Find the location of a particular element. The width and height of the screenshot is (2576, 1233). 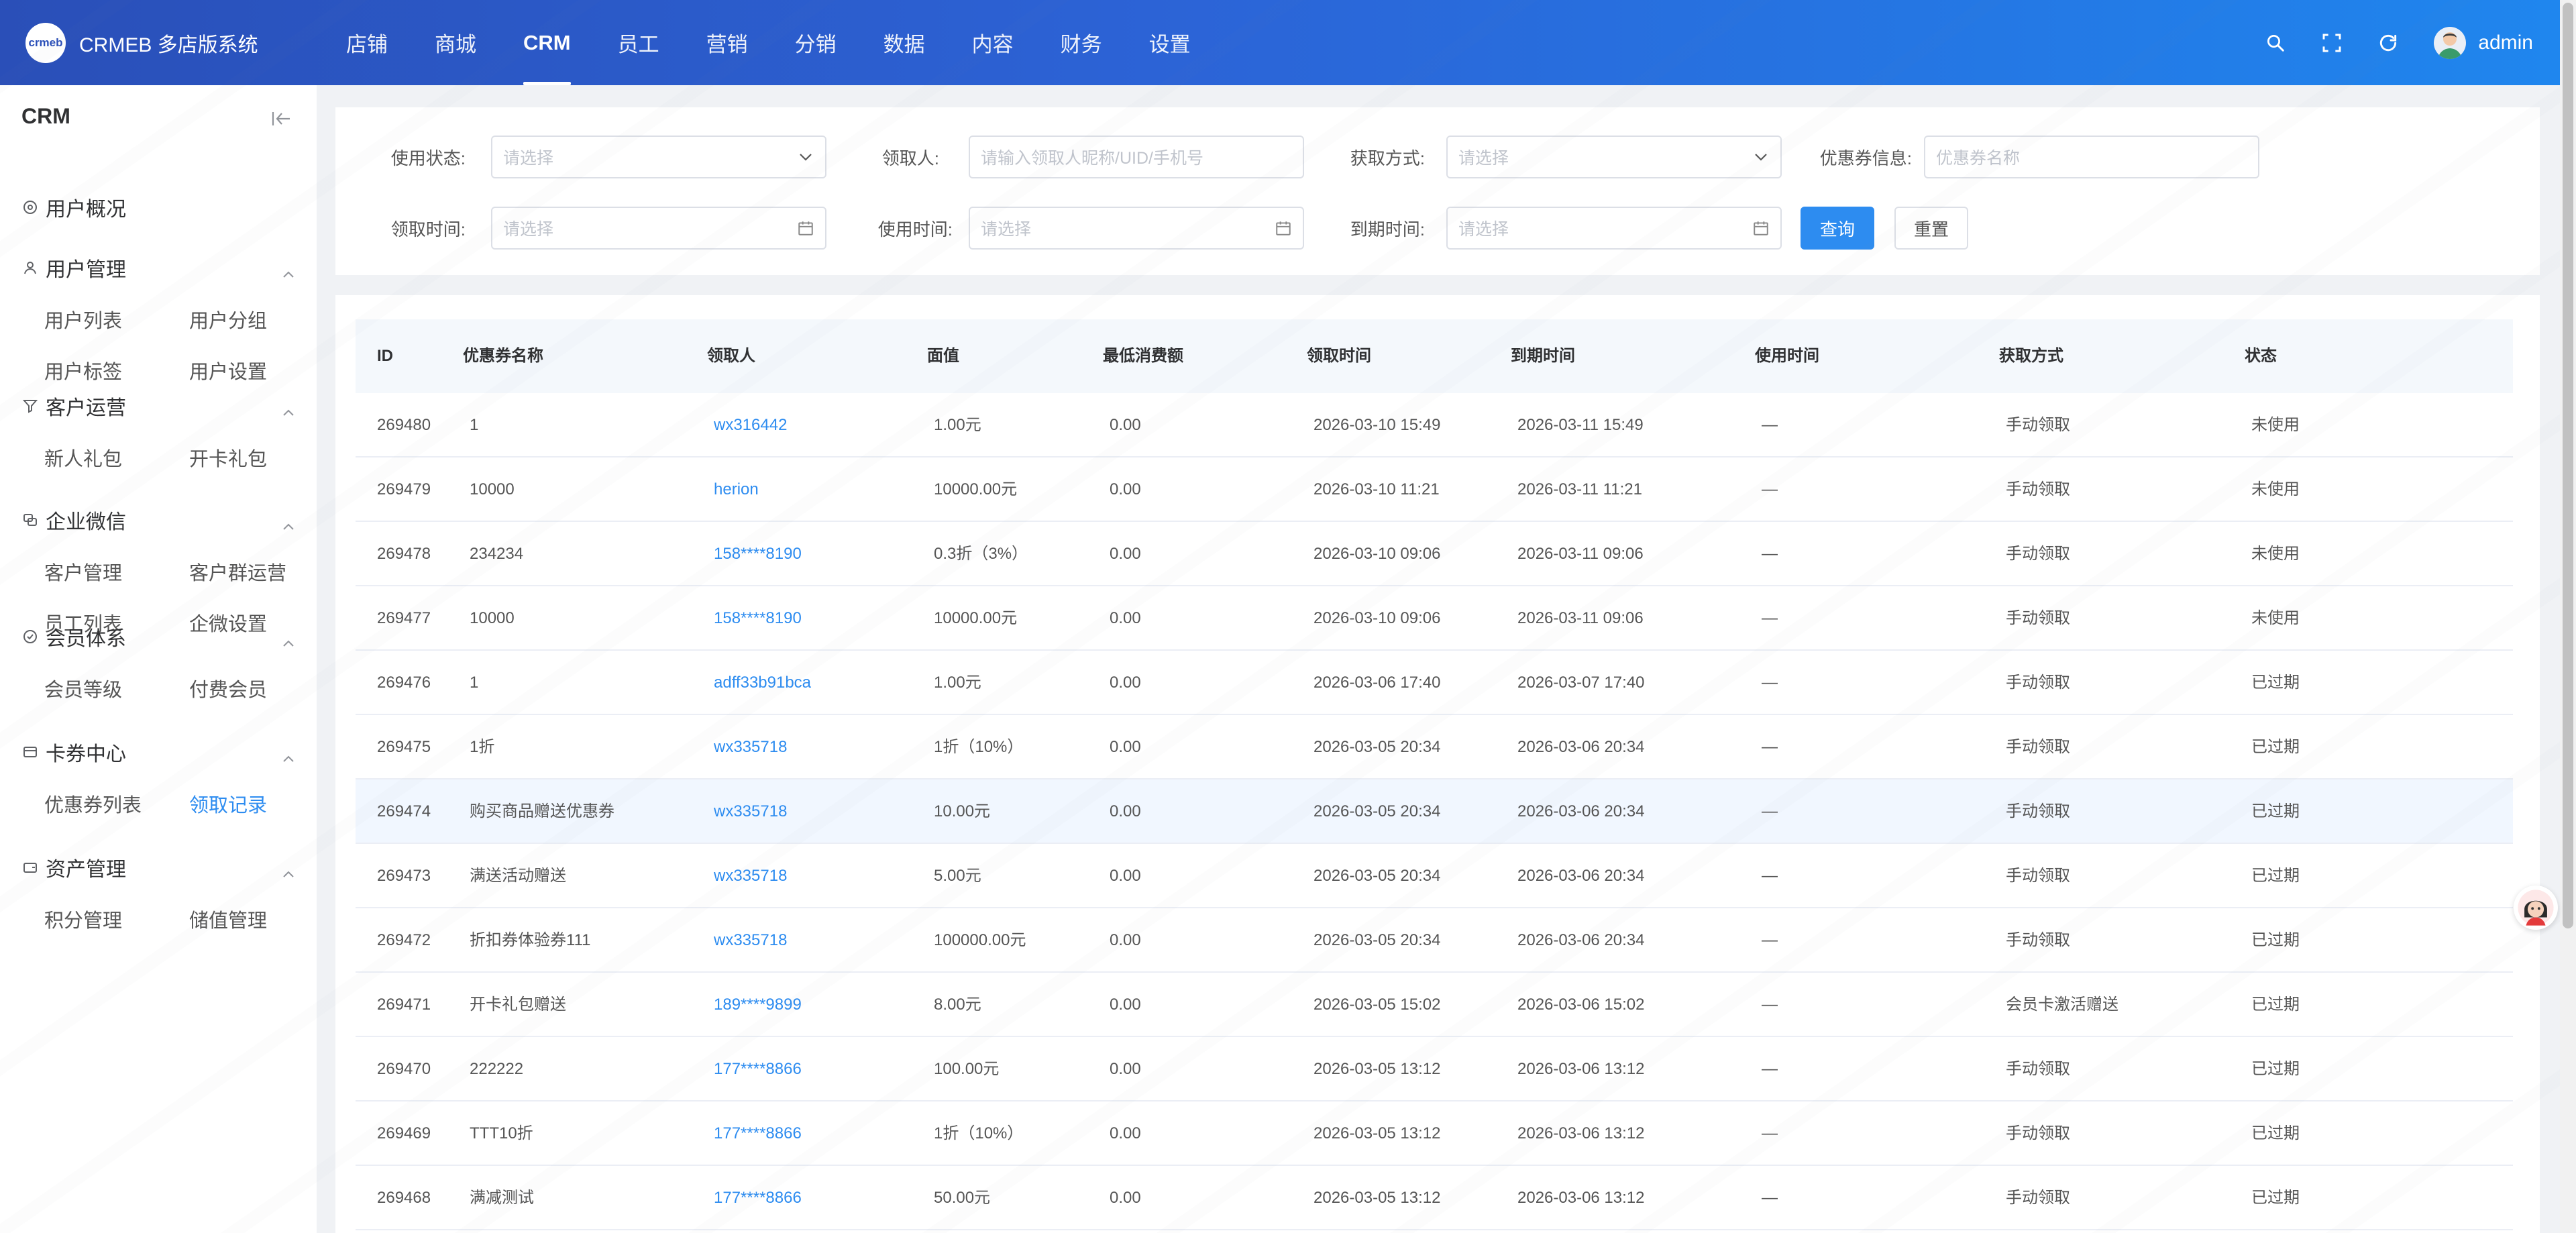

sidebar-group-6: 资产管理 is located at coordinates (159, 868).